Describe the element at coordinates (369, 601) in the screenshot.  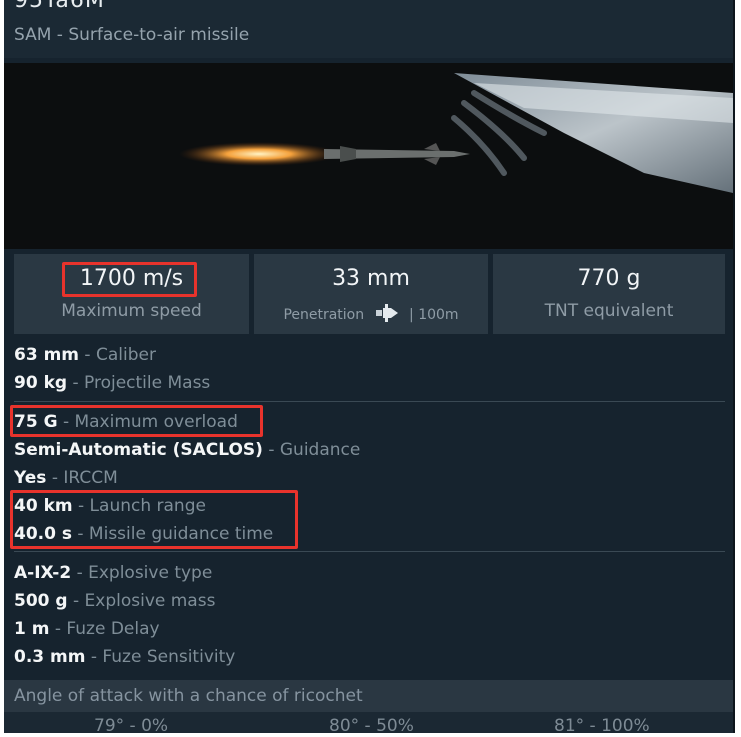
I see `spec-row: 500 g - Explosive mass` at that location.